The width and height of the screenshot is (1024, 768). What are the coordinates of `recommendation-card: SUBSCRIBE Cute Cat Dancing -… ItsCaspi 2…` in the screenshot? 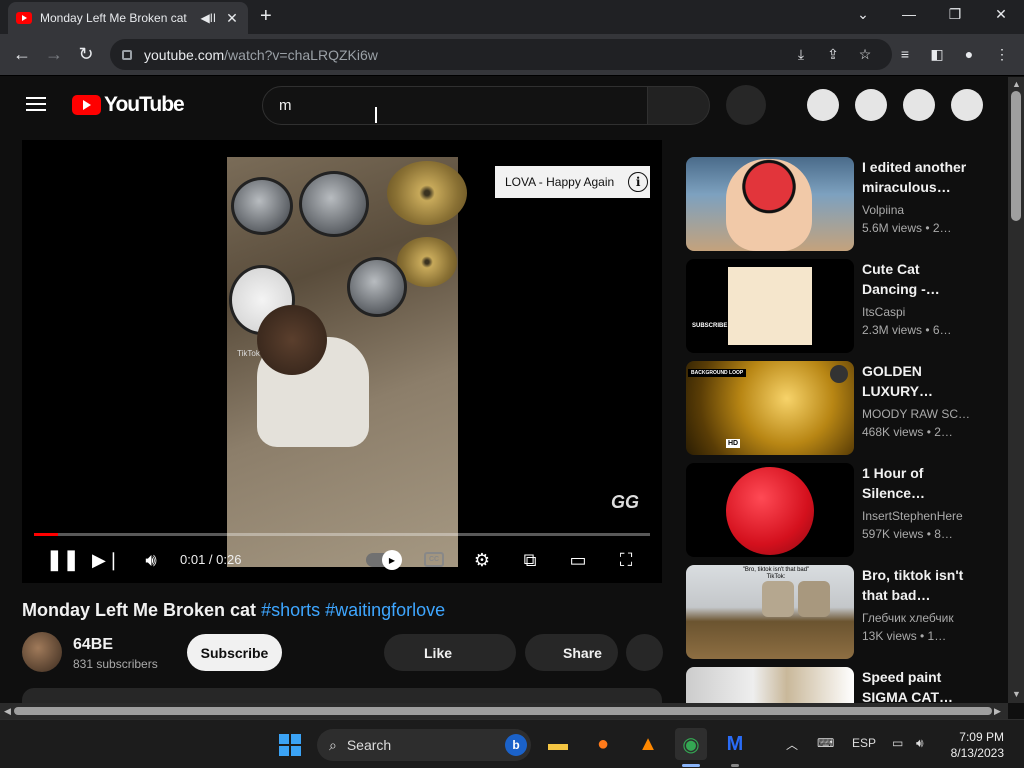 It's located at (836, 306).